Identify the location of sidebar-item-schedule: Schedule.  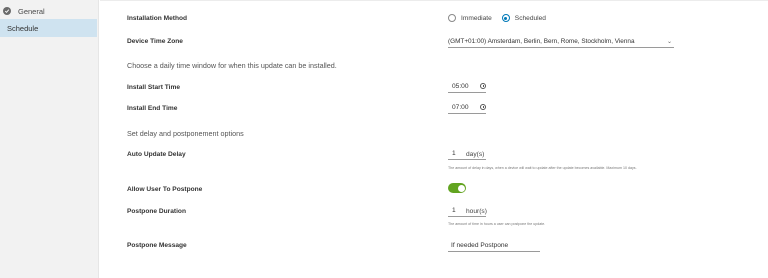
(48, 28).